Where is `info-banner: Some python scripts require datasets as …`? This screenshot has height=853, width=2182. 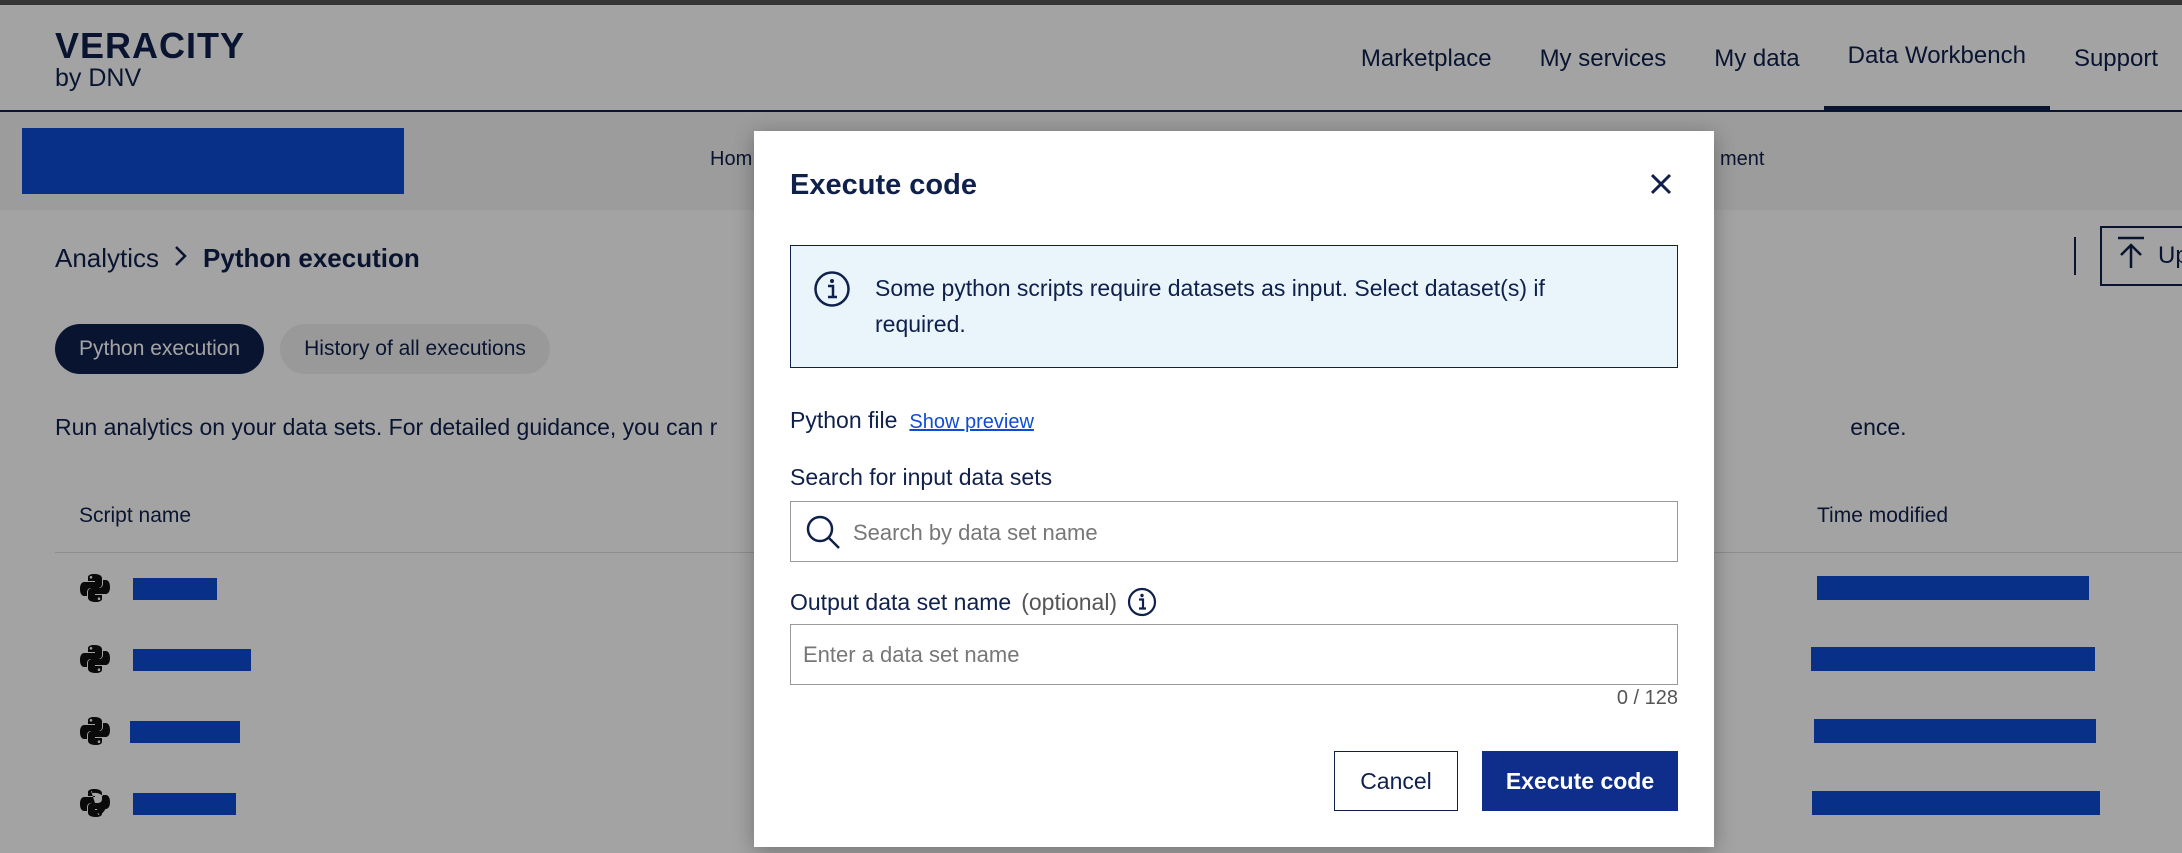
info-banner: Some python scripts require datasets as … is located at coordinates (1234, 306).